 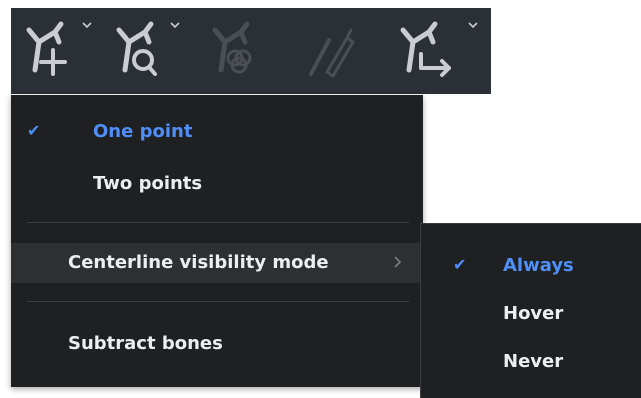 What do you see at coordinates (332, 53) in the screenshot?
I see `centerline-edit-icon` at bounding box center [332, 53].